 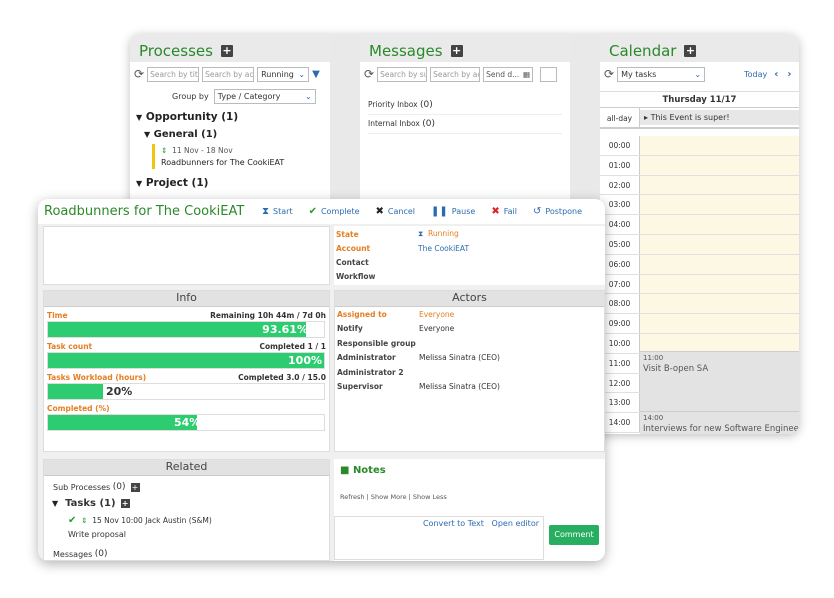 I want to click on message-account-search-input: Search by ac, so click(x=455, y=74).